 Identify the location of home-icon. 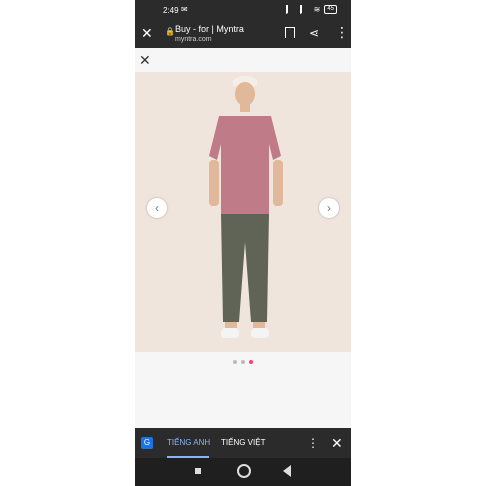
(244, 471).